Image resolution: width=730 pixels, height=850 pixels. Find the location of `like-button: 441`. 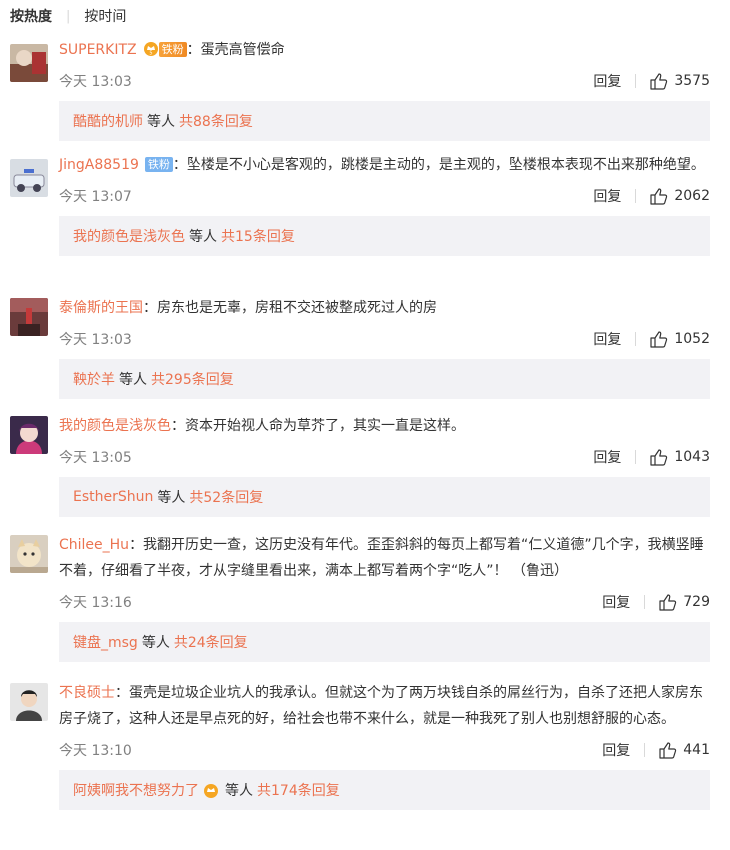

like-button: 441 is located at coordinates (684, 750).